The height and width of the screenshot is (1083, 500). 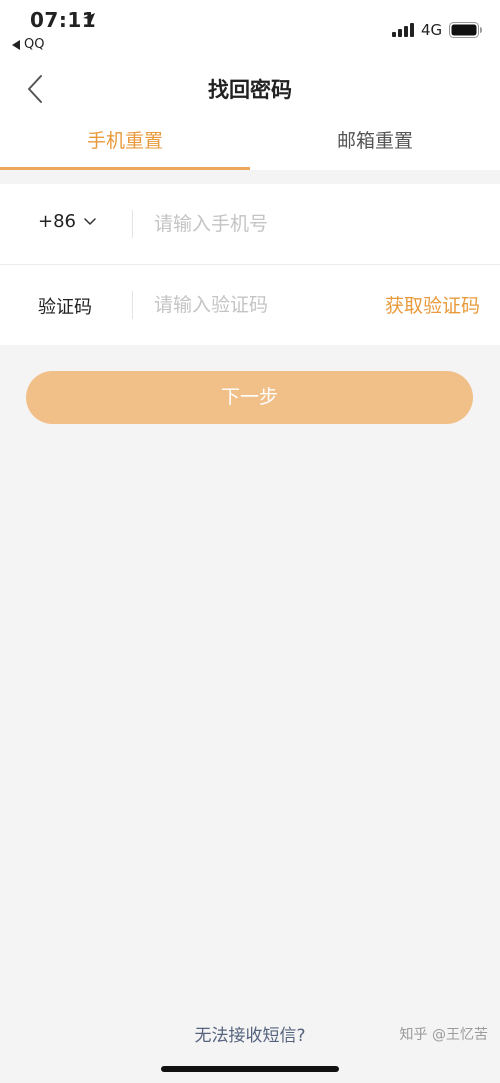 I want to click on reset-method-tabs: 手机重置 邮箱重置, so click(x=250, y=144).